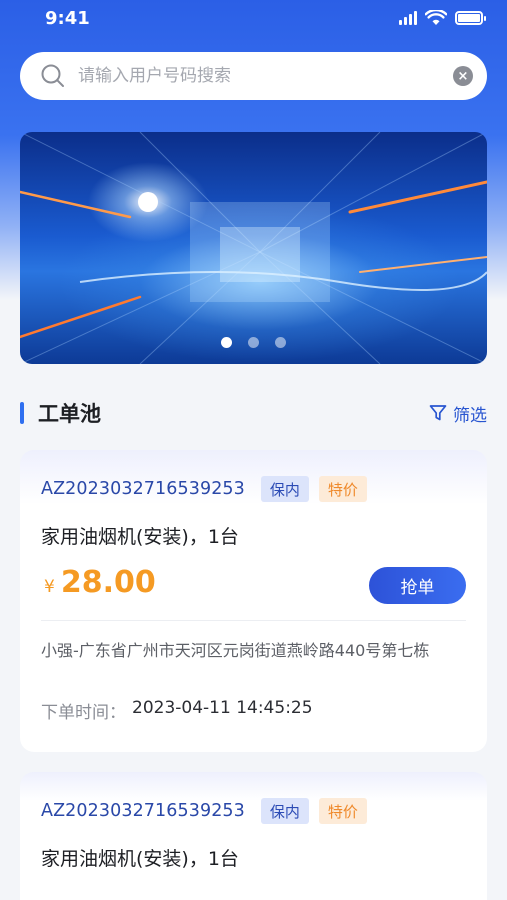 The image size is (507, 900). What do you see at coordinates (49, 587) in the screenshot?
I see `currency-symbol: ¥` at bounding box center [49, 587].